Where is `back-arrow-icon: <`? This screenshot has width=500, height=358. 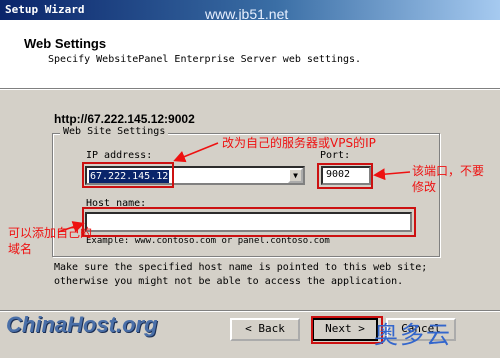
back-arrow-icon: < is located at coordinates (252, 328).